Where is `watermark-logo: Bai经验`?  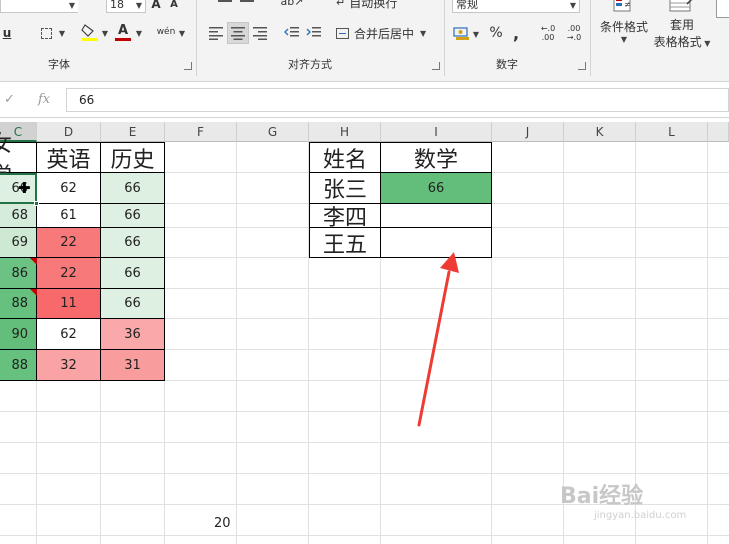
watermark-logo: Bai经验 is located at coordinates (602, 496).